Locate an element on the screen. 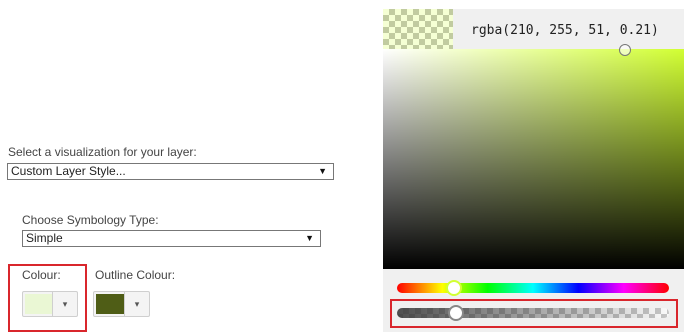 The height and width of the screenshot is (332, 684). symbology-select-value: Simple is located at coordinates (44, 238).